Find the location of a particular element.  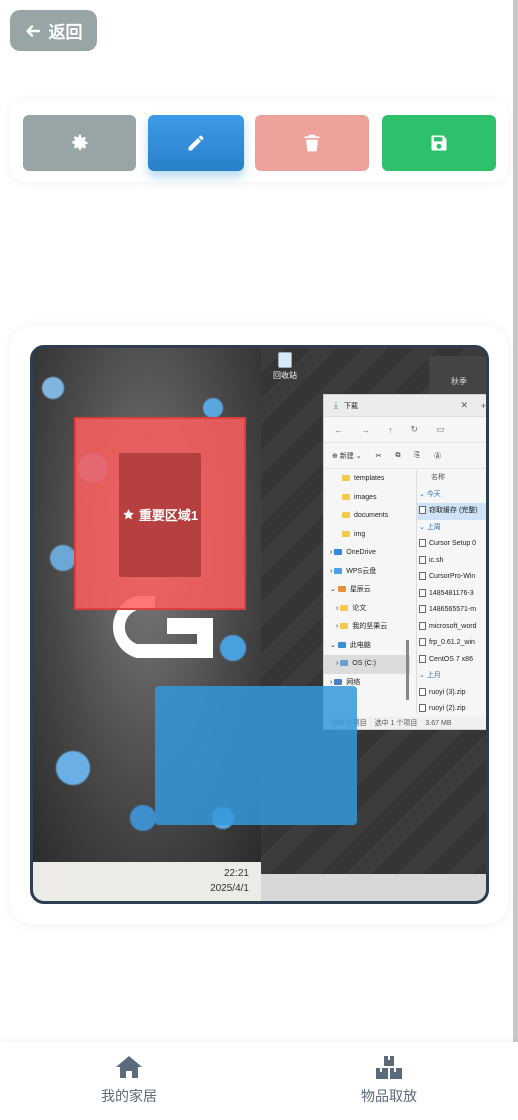

file-name: Cursor Setup 0 is located at coordinates (453, 543).